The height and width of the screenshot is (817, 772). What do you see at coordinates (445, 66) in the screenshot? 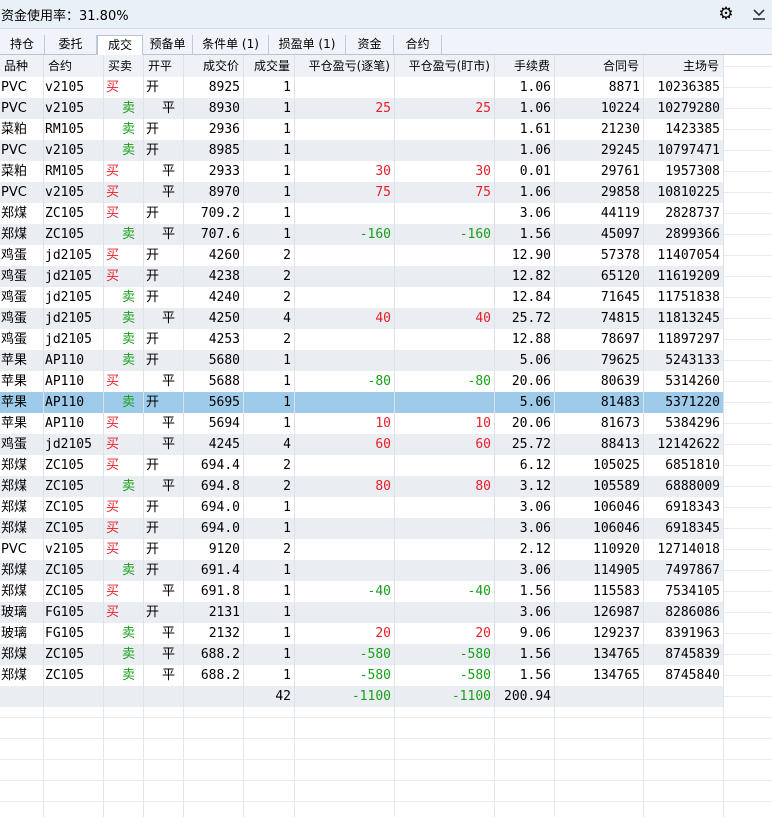
I see `column-header-pnl-mark: 平仓盈亏(盯市)` at bounding box center [445, 66].